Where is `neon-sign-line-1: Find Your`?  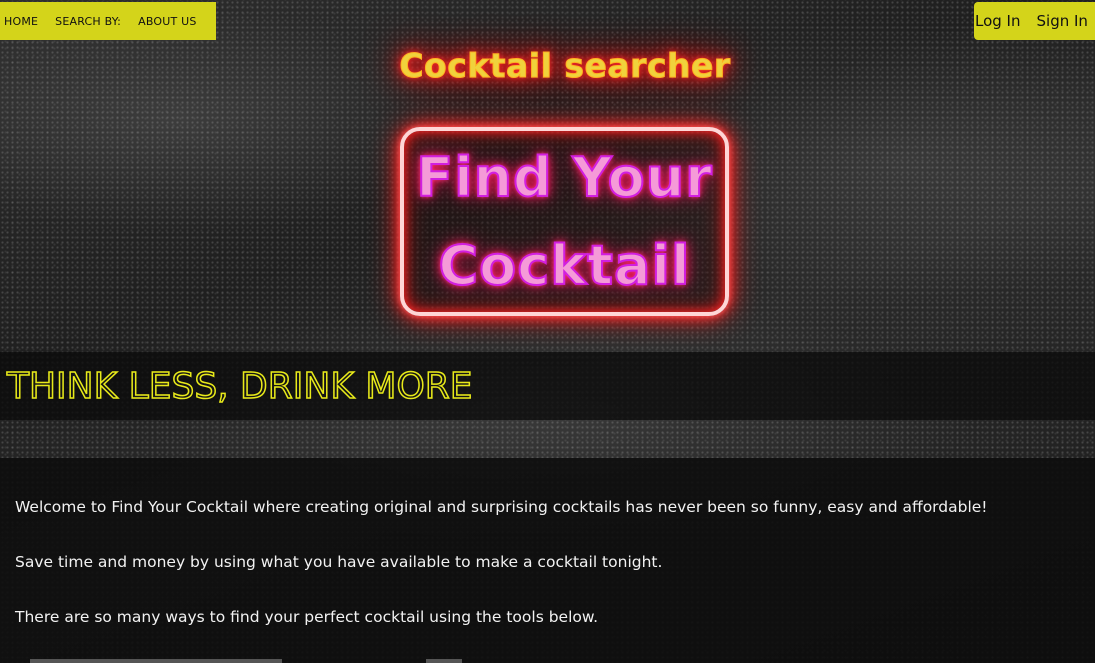
neon-sign-line-1: Find Your is located at coordinates (564, 177).